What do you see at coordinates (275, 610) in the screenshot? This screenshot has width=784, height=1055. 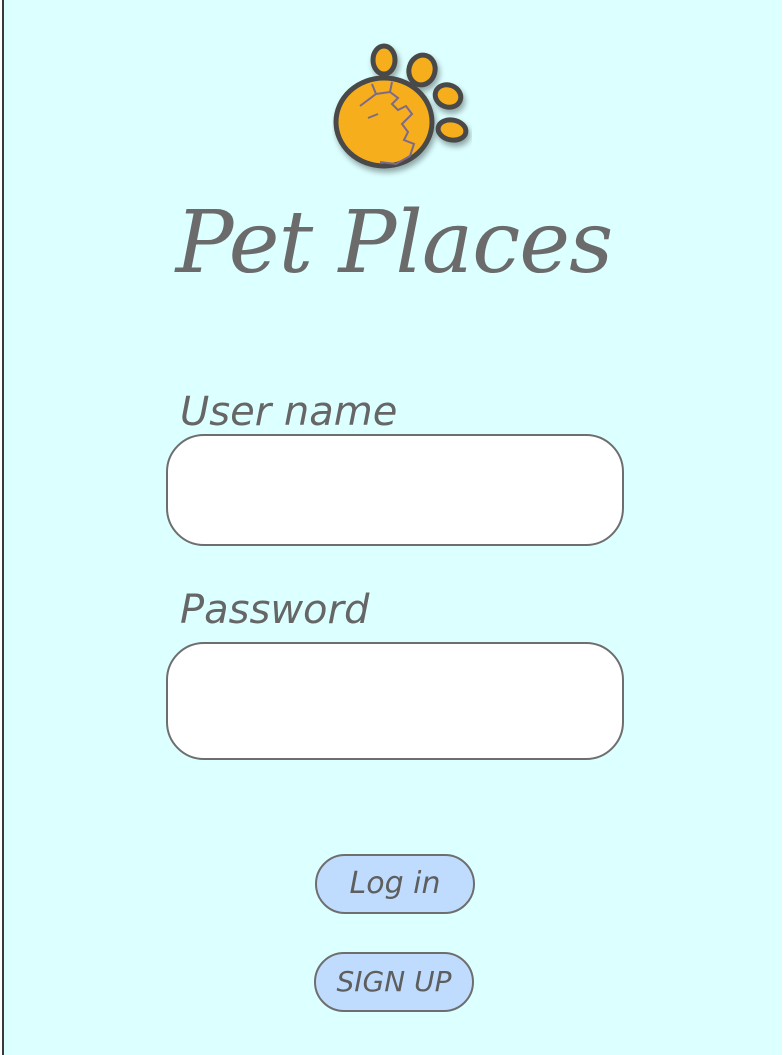 I see `password-label: Password` at bounding box center [275, 610].